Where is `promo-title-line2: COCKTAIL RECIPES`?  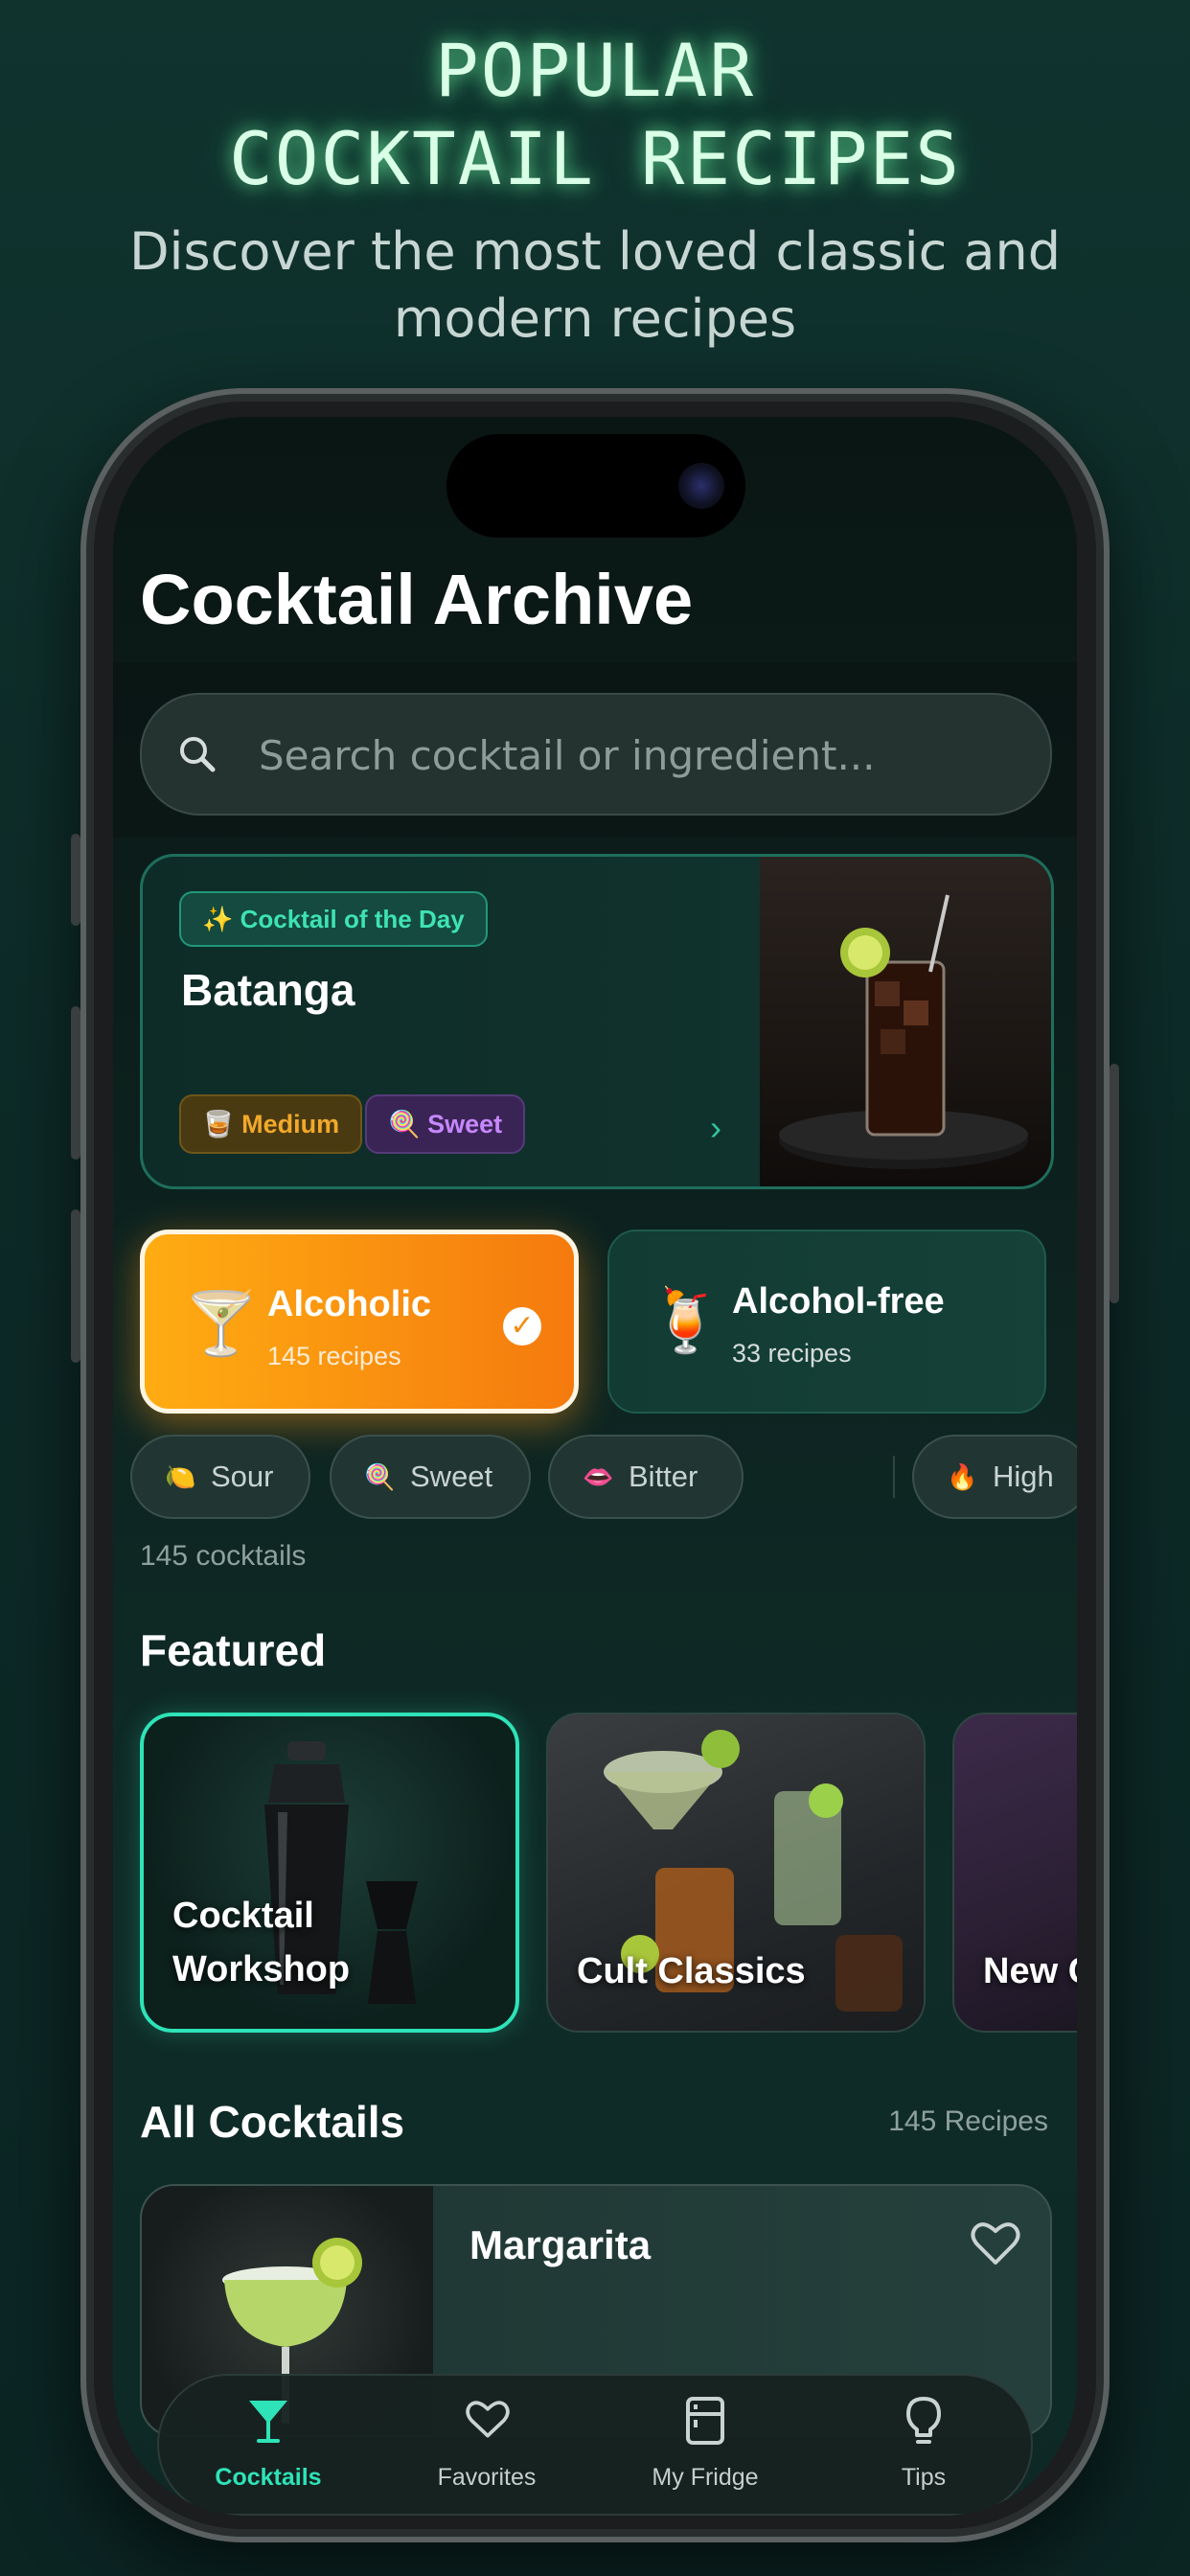 promo-title-line2: COCKTAIL RECIPES is located at coordinates (595, 158).